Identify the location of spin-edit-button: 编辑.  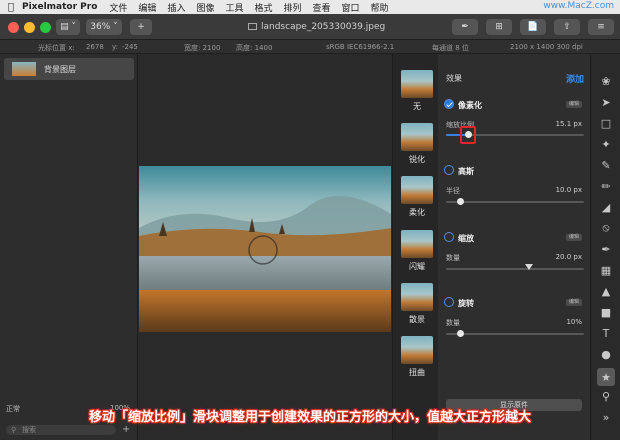
(574, 302).